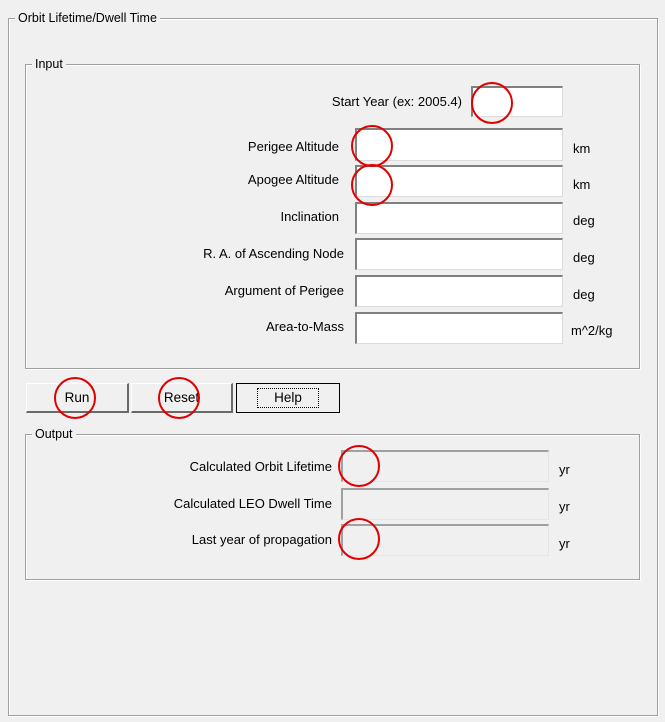 The width and height of the screenshot is (665, 722). Describe the element at coordinates (260, 466) in the screenshot. I see `orbit-lifetime-label: Calculated Orbit Lifetime` at that location.